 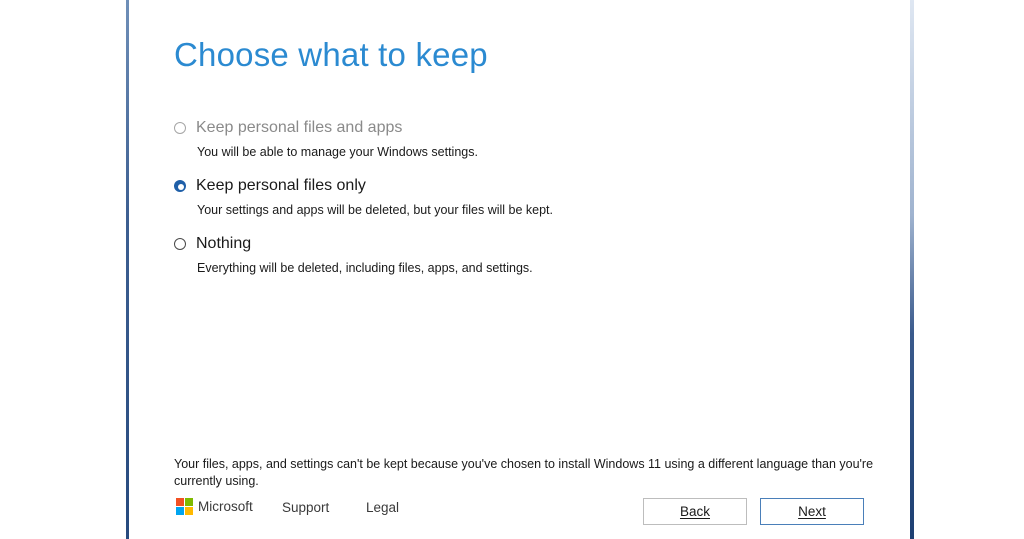 What do you see at coordinates (382, 507) in the screenshot?
I see `legal-link: Legal` at bounding box center [382, 507].